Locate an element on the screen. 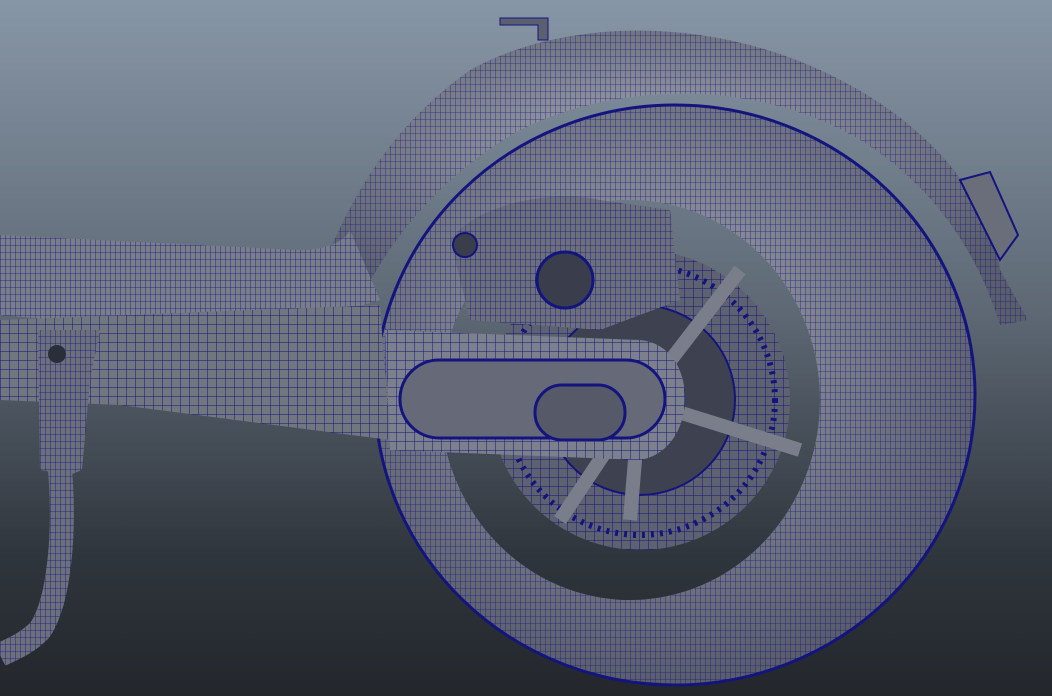  brake-caliper is located at coordinates (565, 263).